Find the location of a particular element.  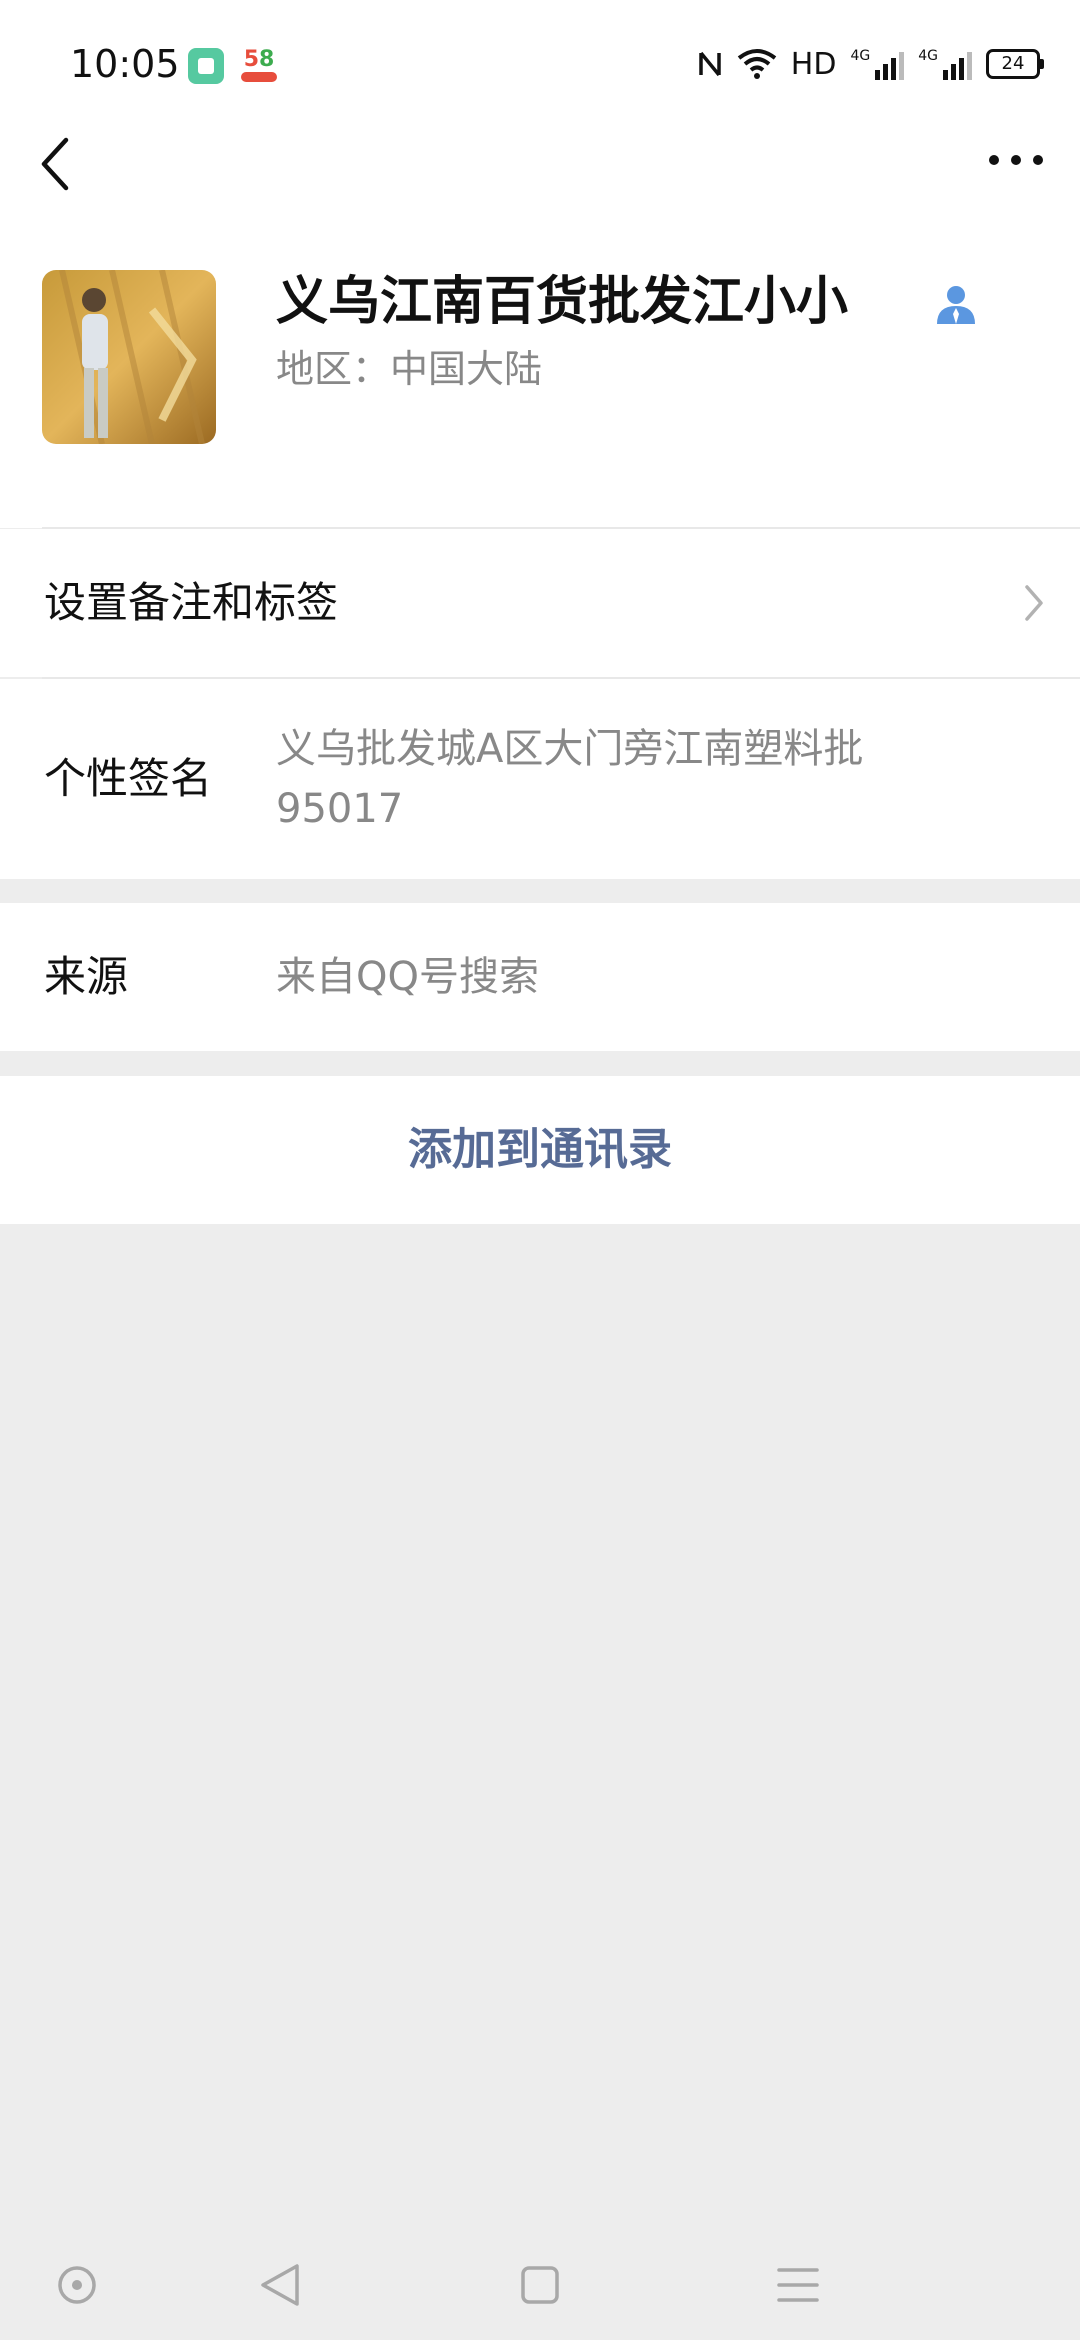

home-icon is located at coordinates (540, 2285).